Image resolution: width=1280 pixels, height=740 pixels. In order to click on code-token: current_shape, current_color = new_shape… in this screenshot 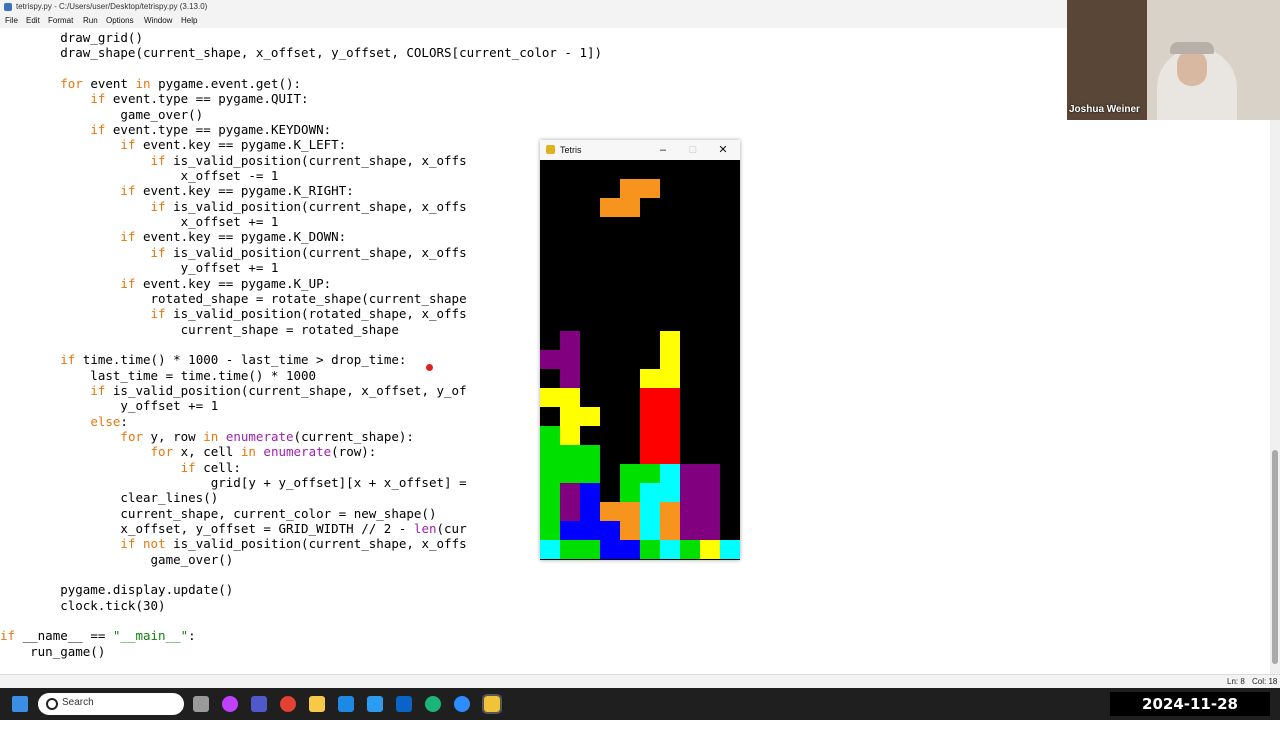, I will do `click(218, 513)`.